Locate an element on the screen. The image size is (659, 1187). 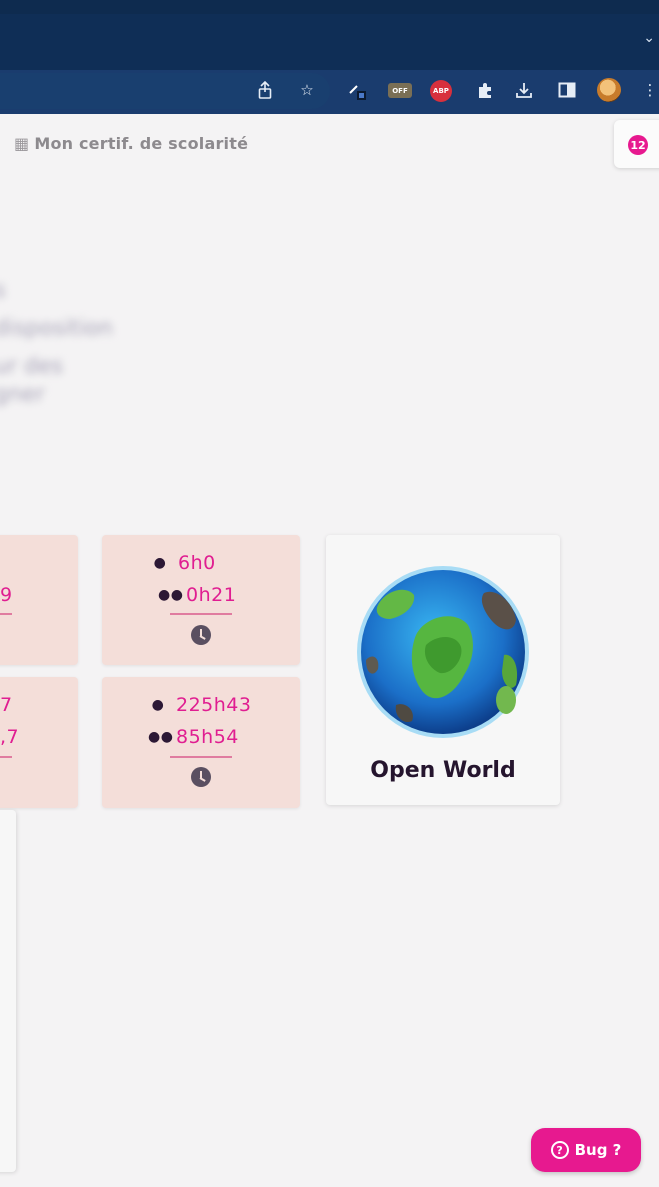
chevron-down-icon: ⌄ is located at coordinates (649, 38).